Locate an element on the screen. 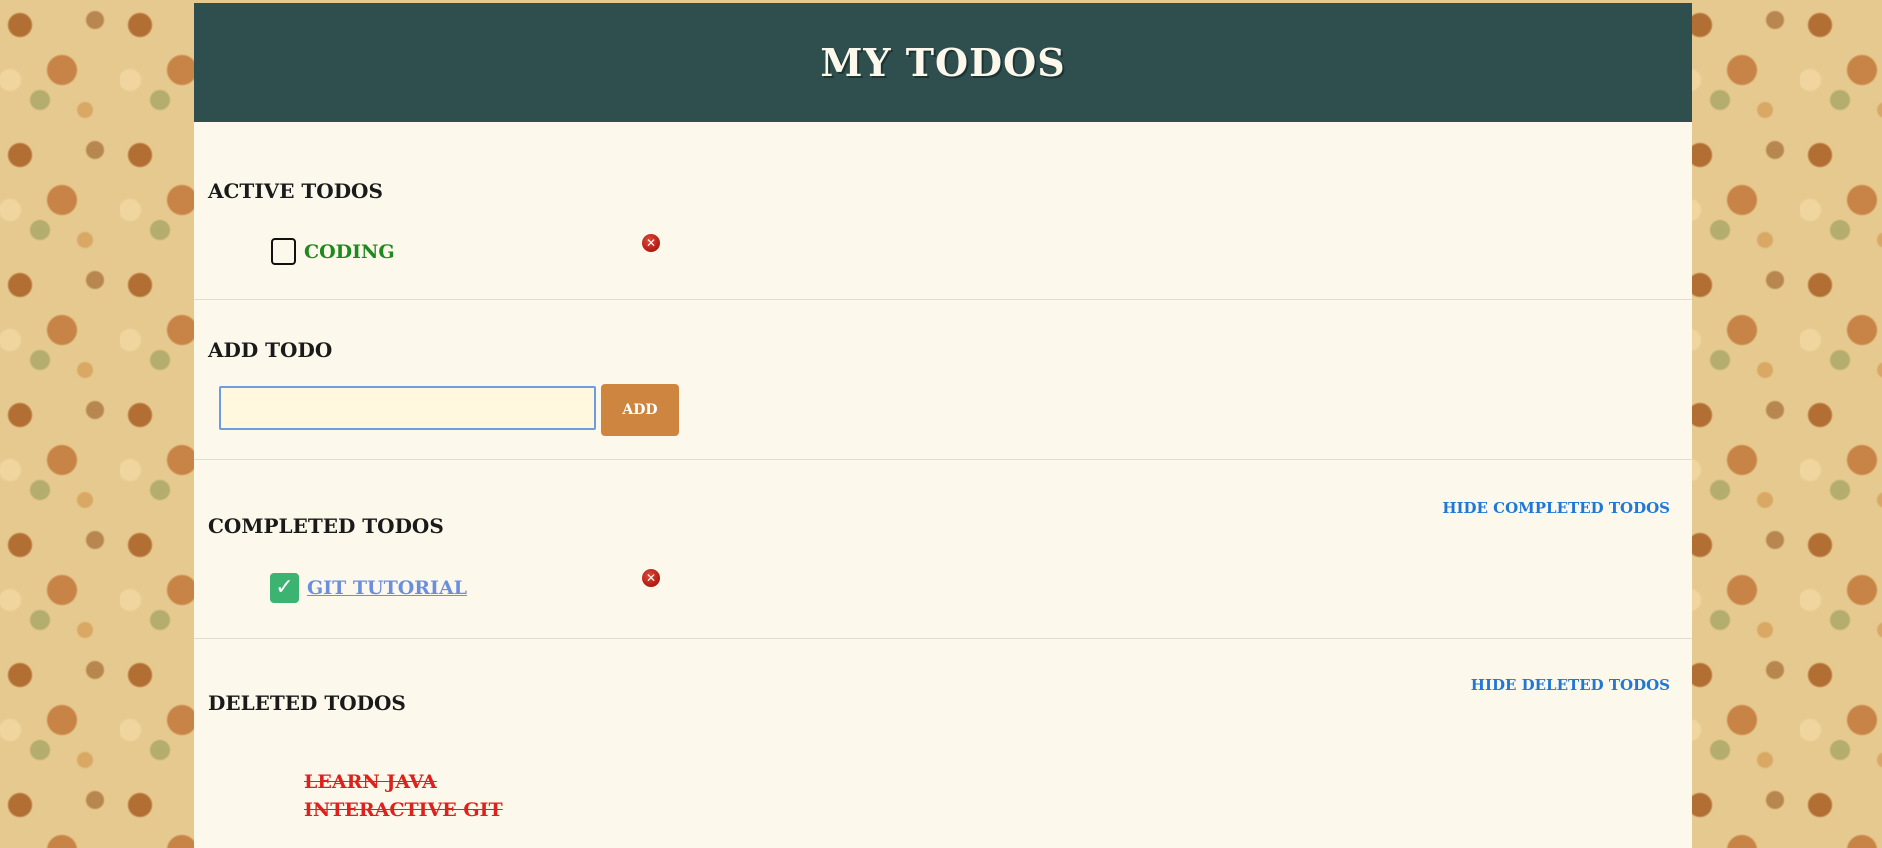 The height and width of the screenshot is (848, 1882). deleted-todo-label: LEARN JAVA is located at coordinates (370, 782).